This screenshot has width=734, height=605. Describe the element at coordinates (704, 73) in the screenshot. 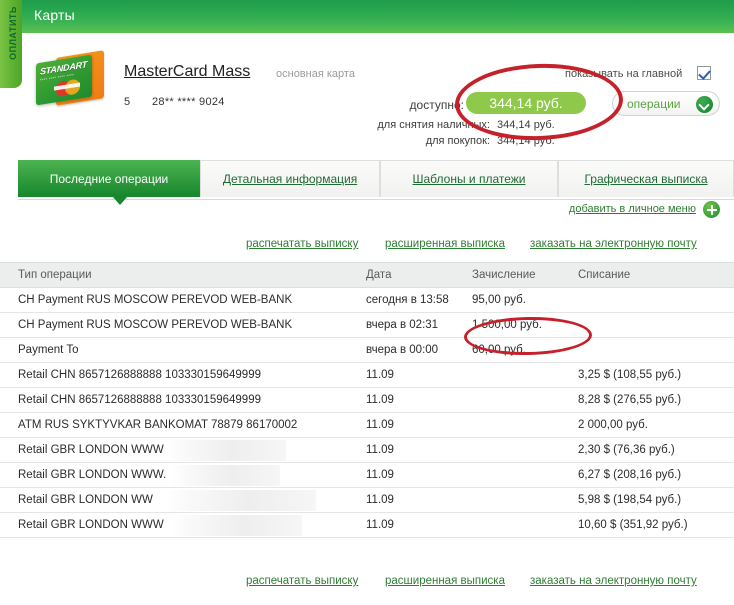

I see `show-on-main-checkbox` at that location.